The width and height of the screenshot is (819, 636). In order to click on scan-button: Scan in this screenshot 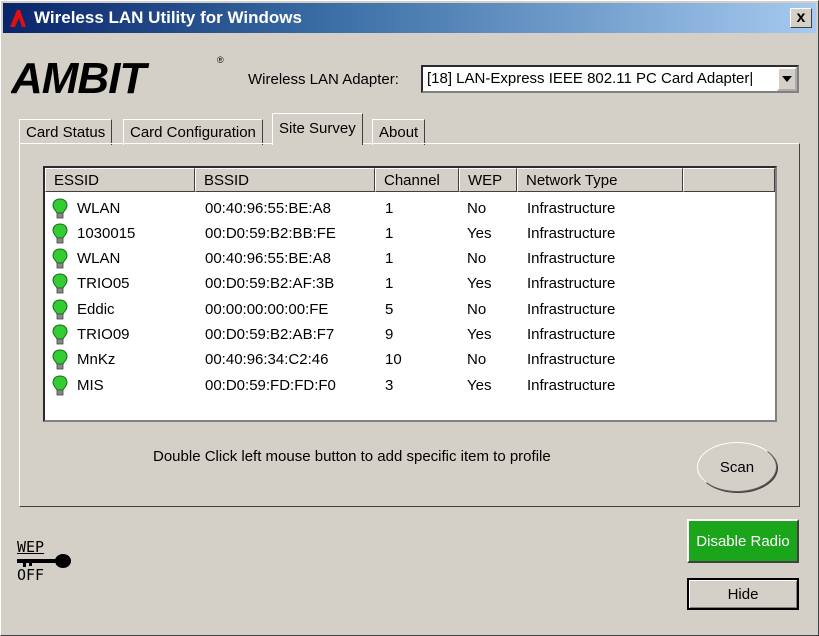, I will do `click(737, 467)`.